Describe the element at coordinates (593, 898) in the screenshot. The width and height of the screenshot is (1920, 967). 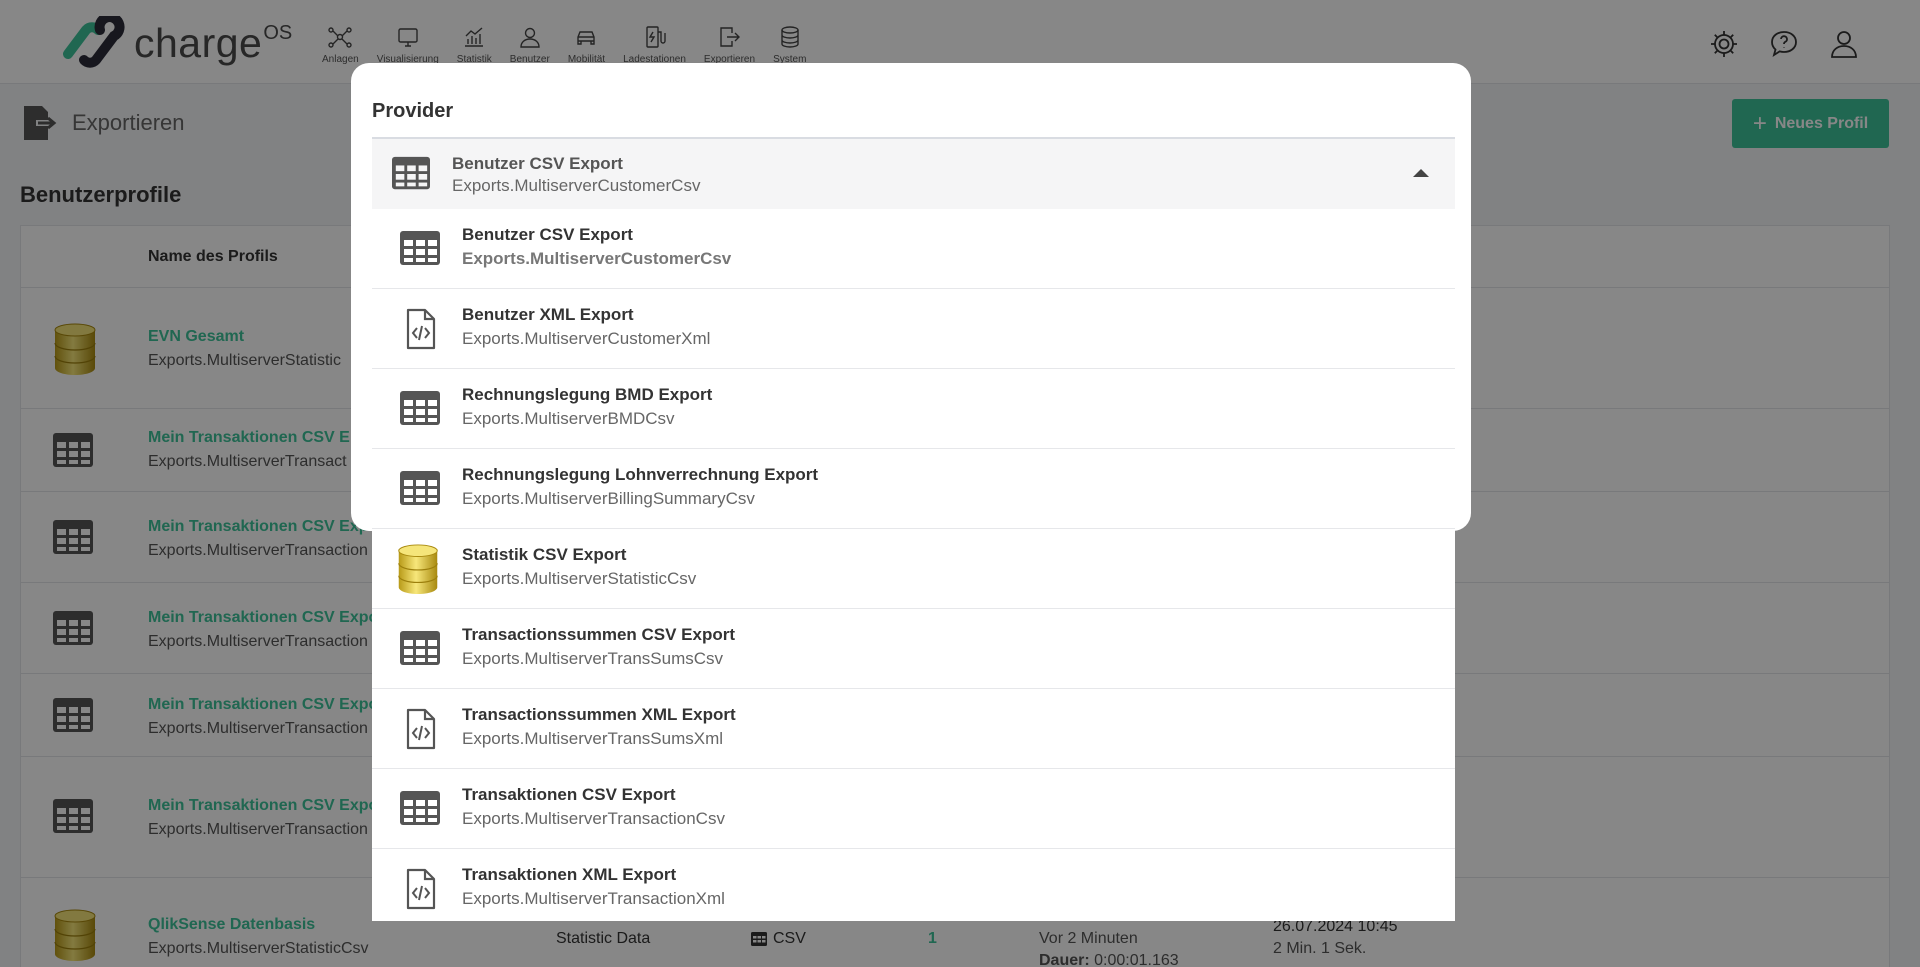
I see `option-sub: Exports.MultiserverTransactionXml` at that location.